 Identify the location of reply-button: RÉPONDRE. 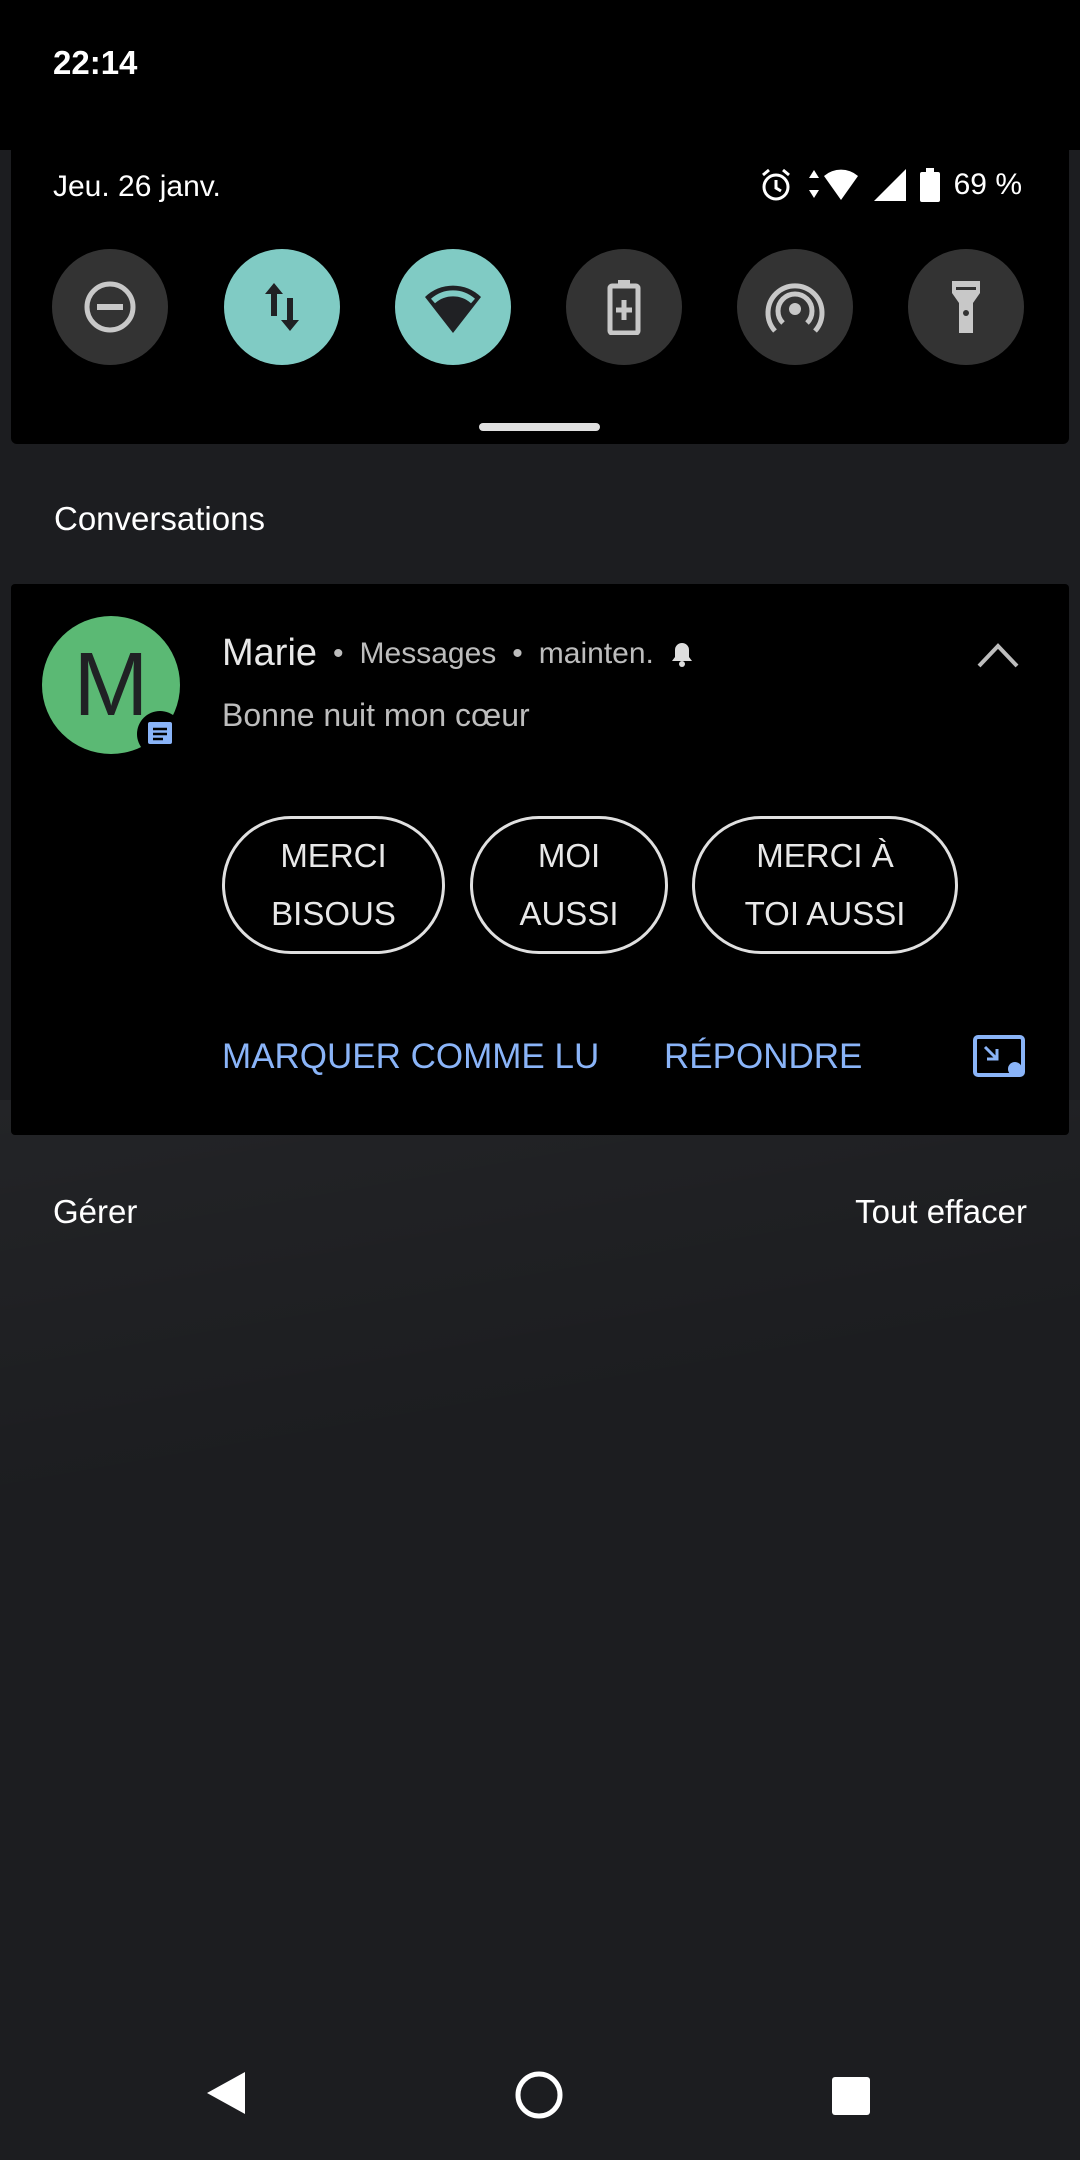
(763, 1057).